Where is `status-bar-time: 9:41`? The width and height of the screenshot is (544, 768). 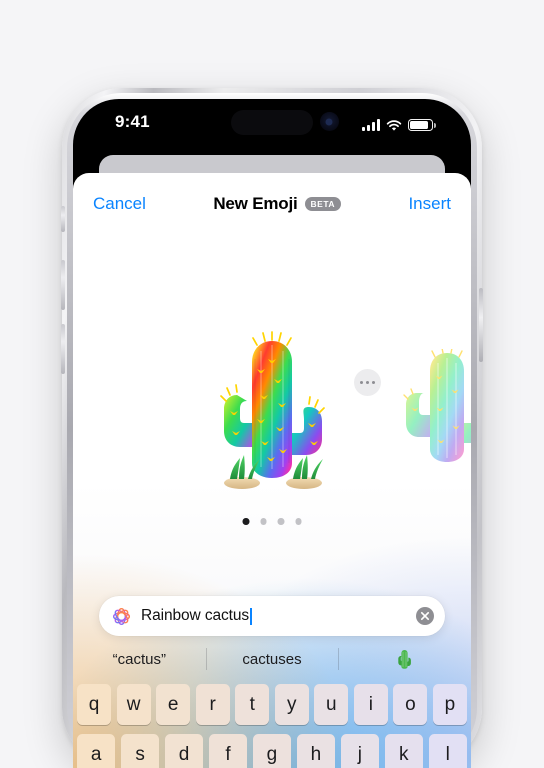 status-bar-time: 9:41 is located at coordinates (132, 121).